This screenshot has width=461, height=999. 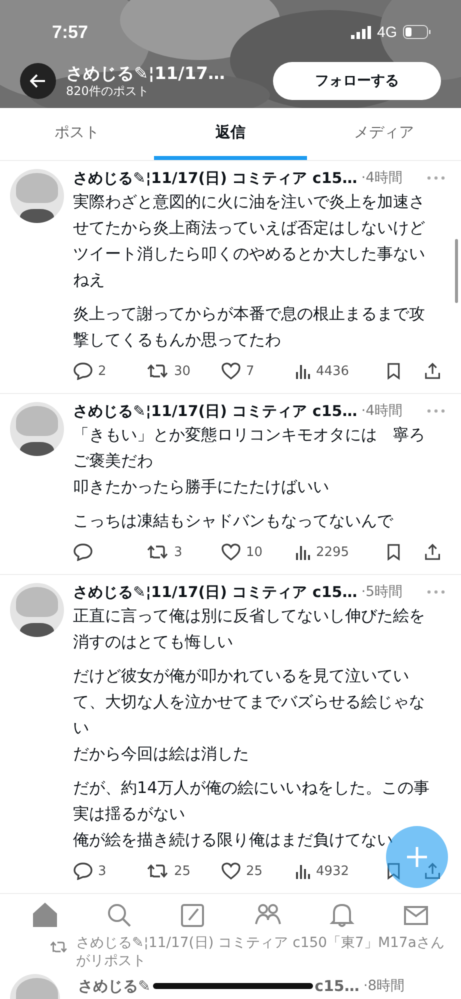 I want to click on network-label: 4G, so click(x=386, y=32).